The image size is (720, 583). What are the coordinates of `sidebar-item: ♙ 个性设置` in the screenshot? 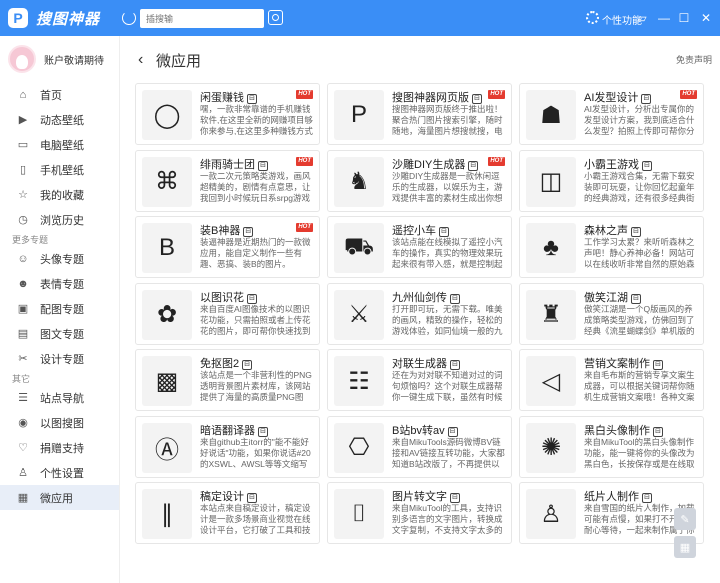 It's located at (59, 472).